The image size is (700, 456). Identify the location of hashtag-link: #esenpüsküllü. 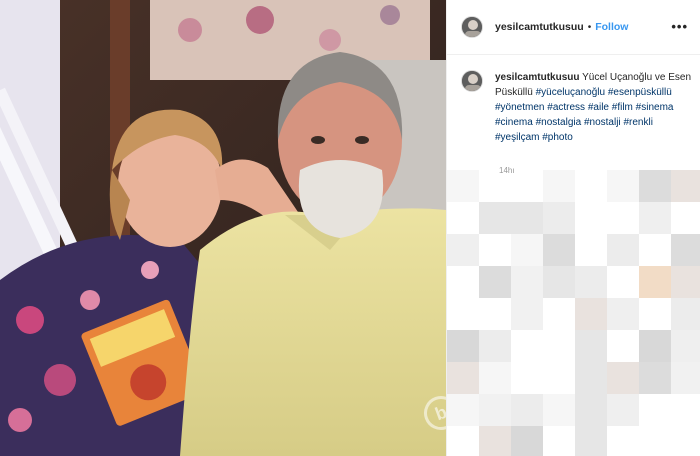
(640, 92).